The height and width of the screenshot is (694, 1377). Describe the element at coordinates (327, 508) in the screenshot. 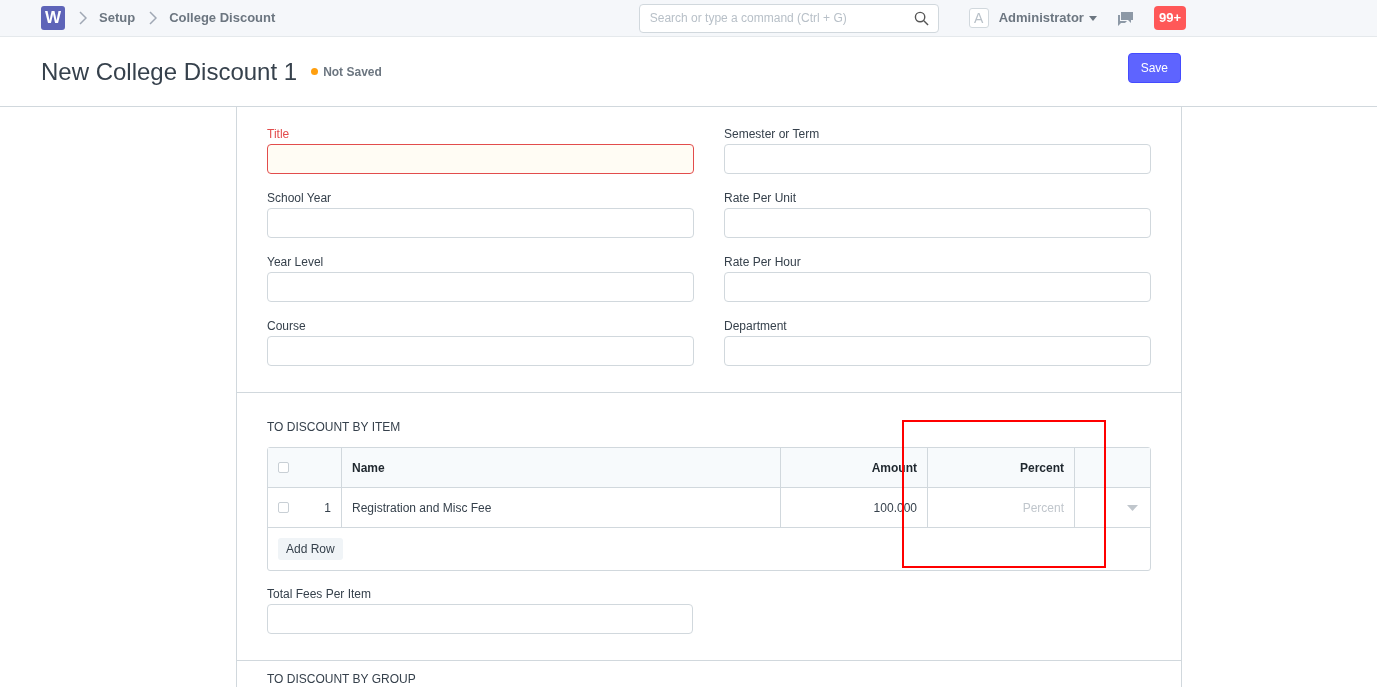

I see `row-number: 1` at that location.